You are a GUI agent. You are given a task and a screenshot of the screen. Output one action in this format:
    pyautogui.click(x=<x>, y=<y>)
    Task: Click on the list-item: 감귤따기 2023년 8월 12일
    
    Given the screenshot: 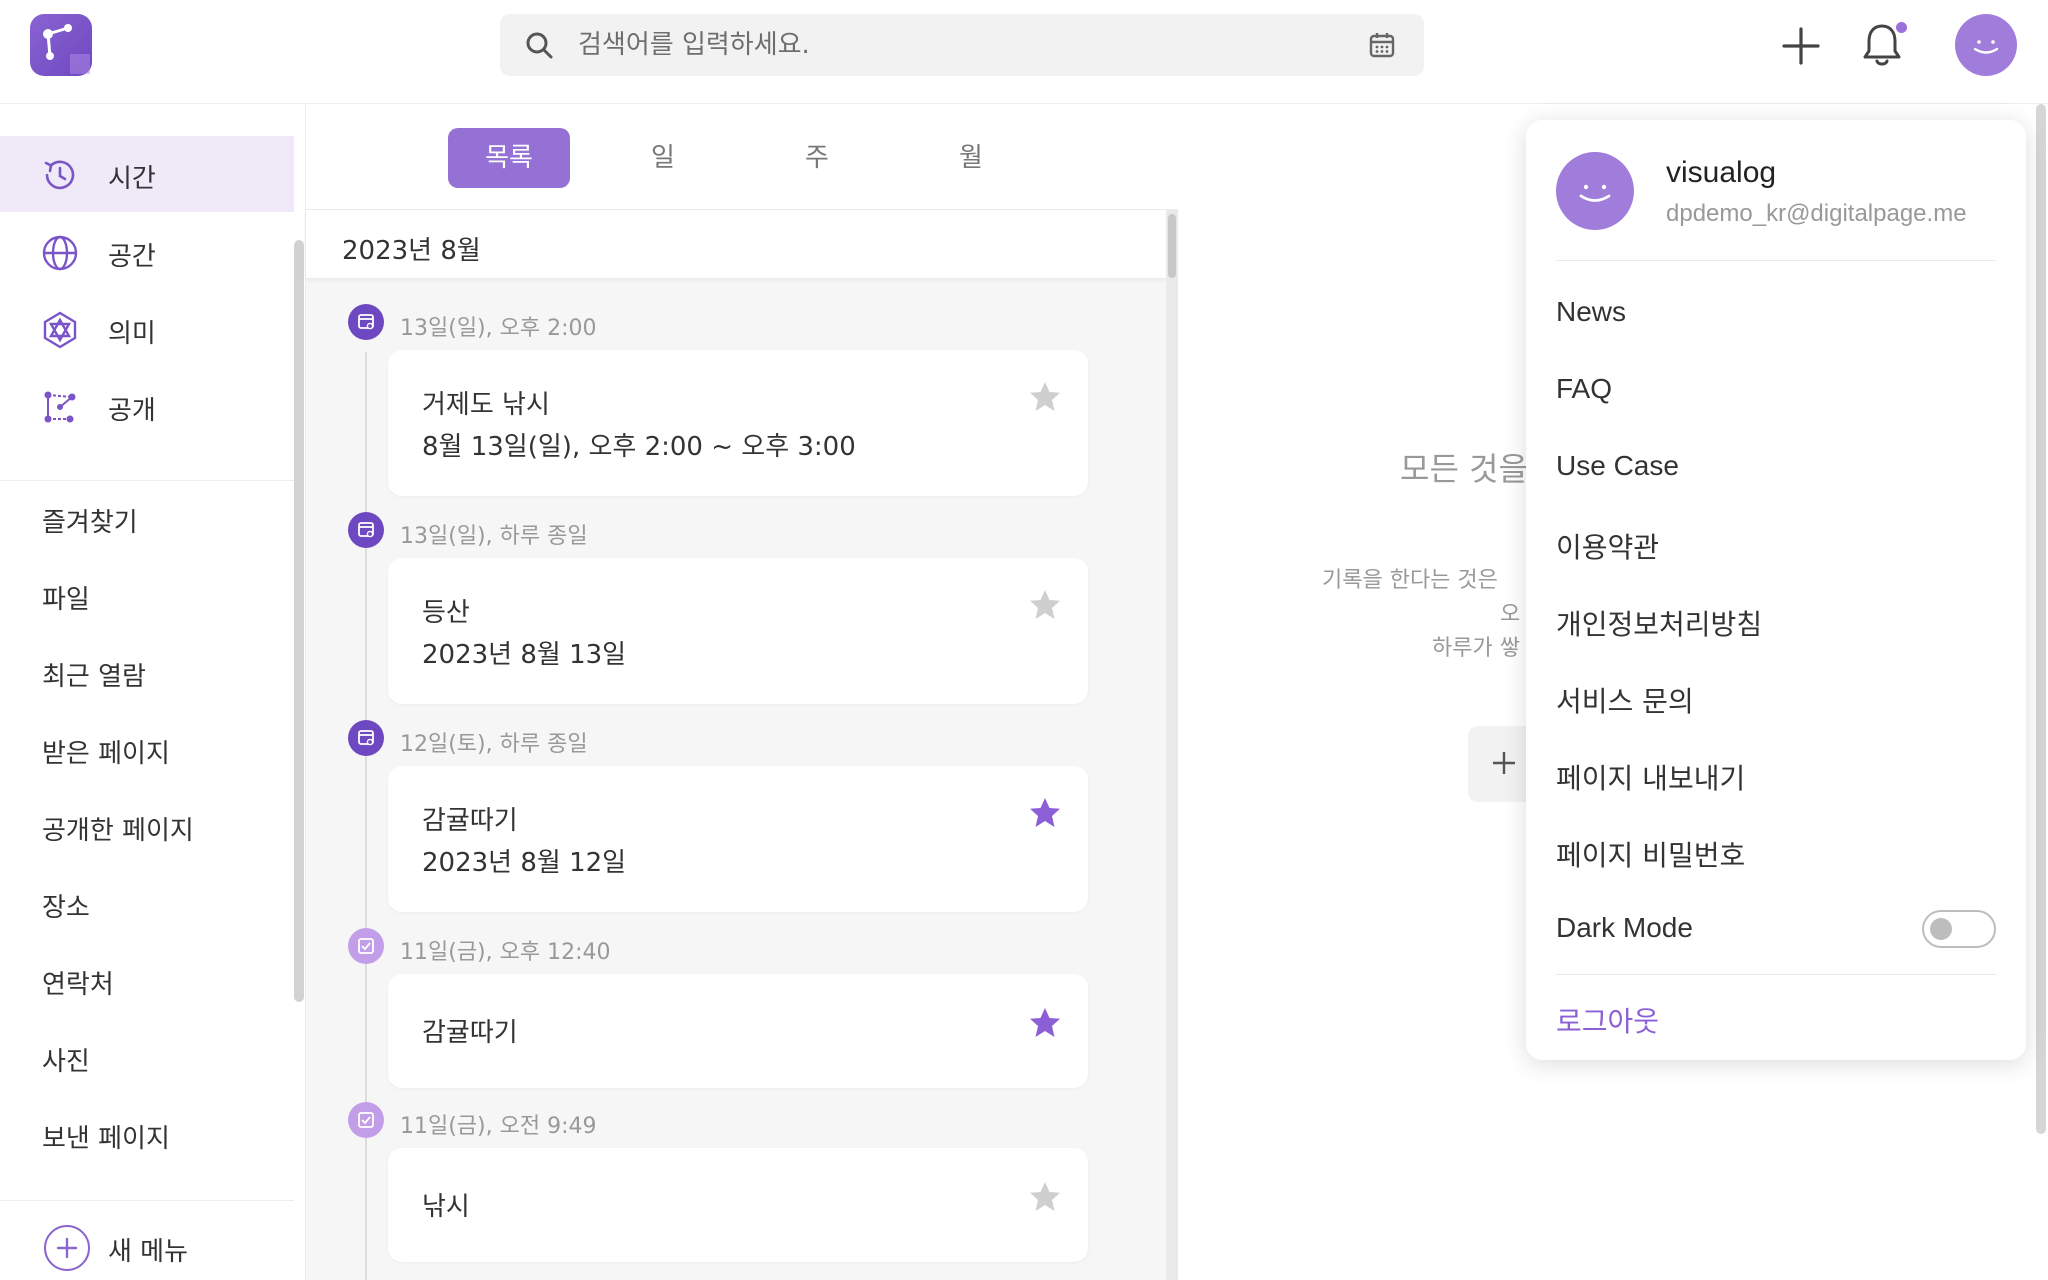 What is the action you would take?
    pyautogui.click(x=738, y=839)
    